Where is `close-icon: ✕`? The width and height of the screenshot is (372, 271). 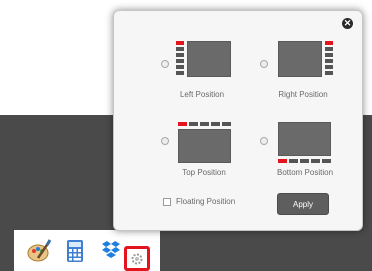
close-icon: ✕ is located at coordinates (347, 23).